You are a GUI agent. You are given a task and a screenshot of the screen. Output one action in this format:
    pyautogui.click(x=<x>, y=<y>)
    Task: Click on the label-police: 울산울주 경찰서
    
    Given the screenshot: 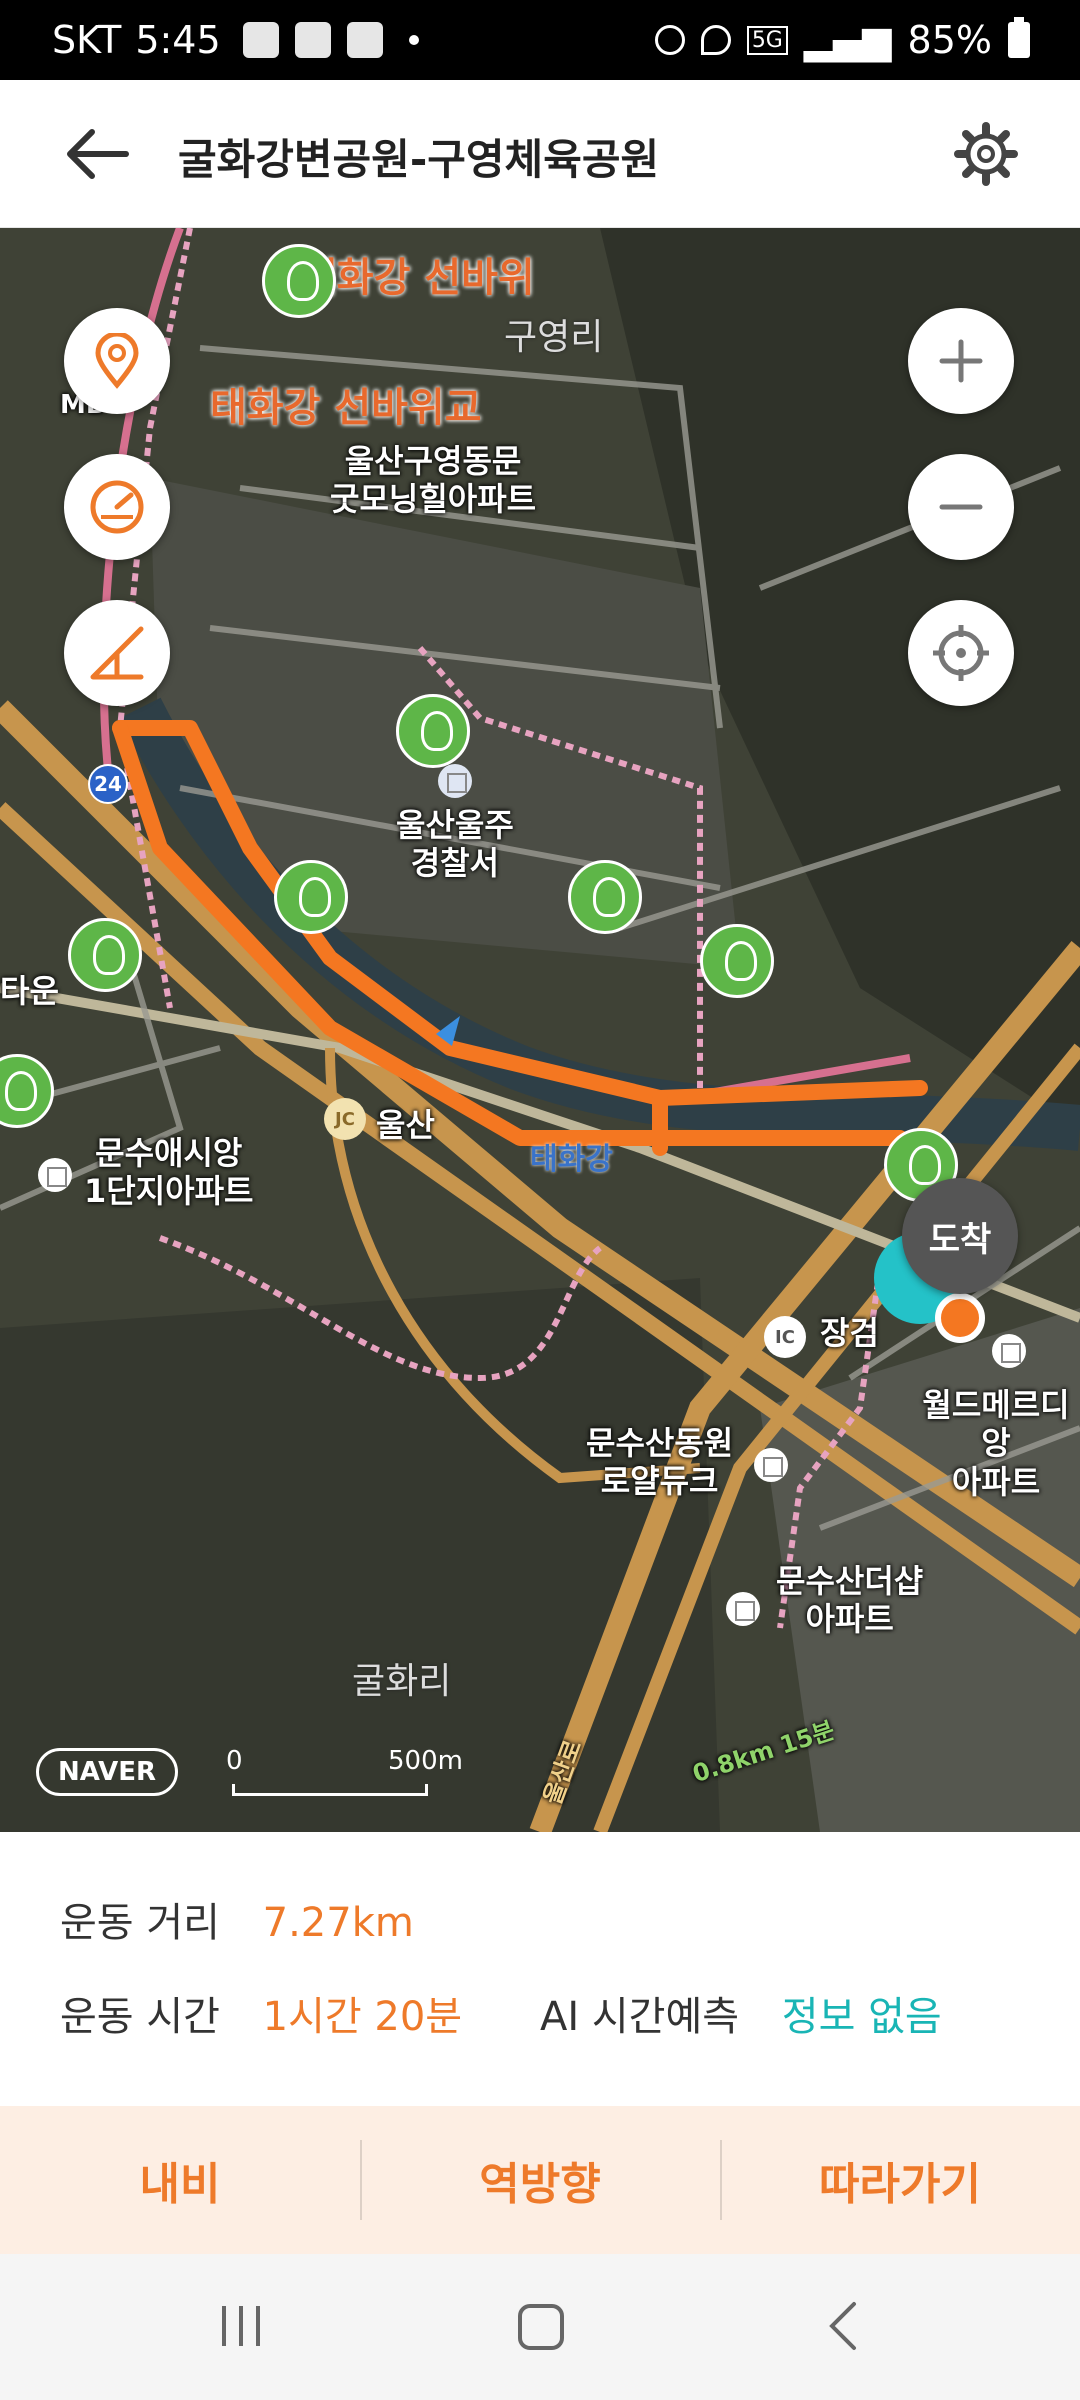 What is the action you would take?
    pyautogui.click(x=455, y=844)
    